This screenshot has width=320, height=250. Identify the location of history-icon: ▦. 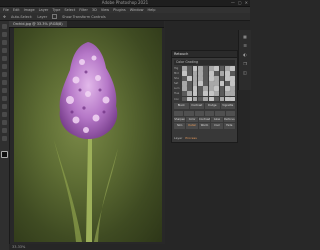
(245, 36).